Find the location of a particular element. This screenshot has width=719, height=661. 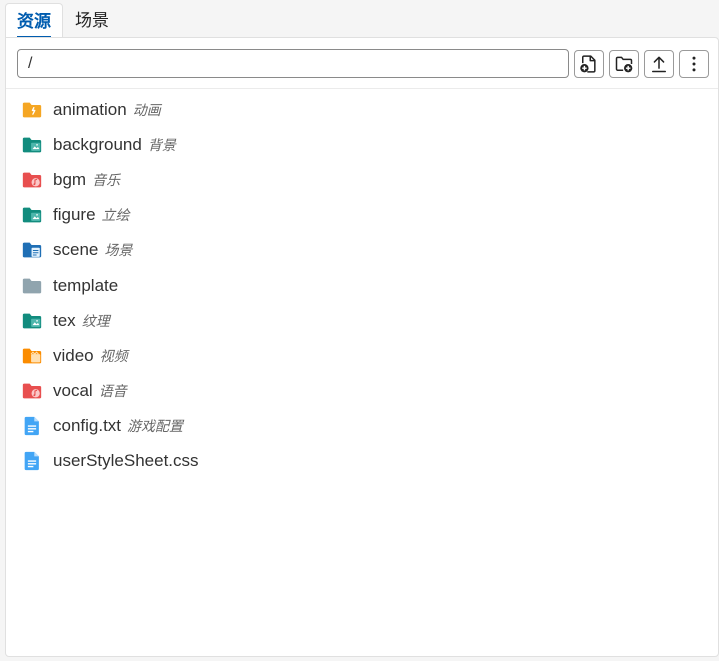

file-description: 语音 is located at coordinates (112, 390).